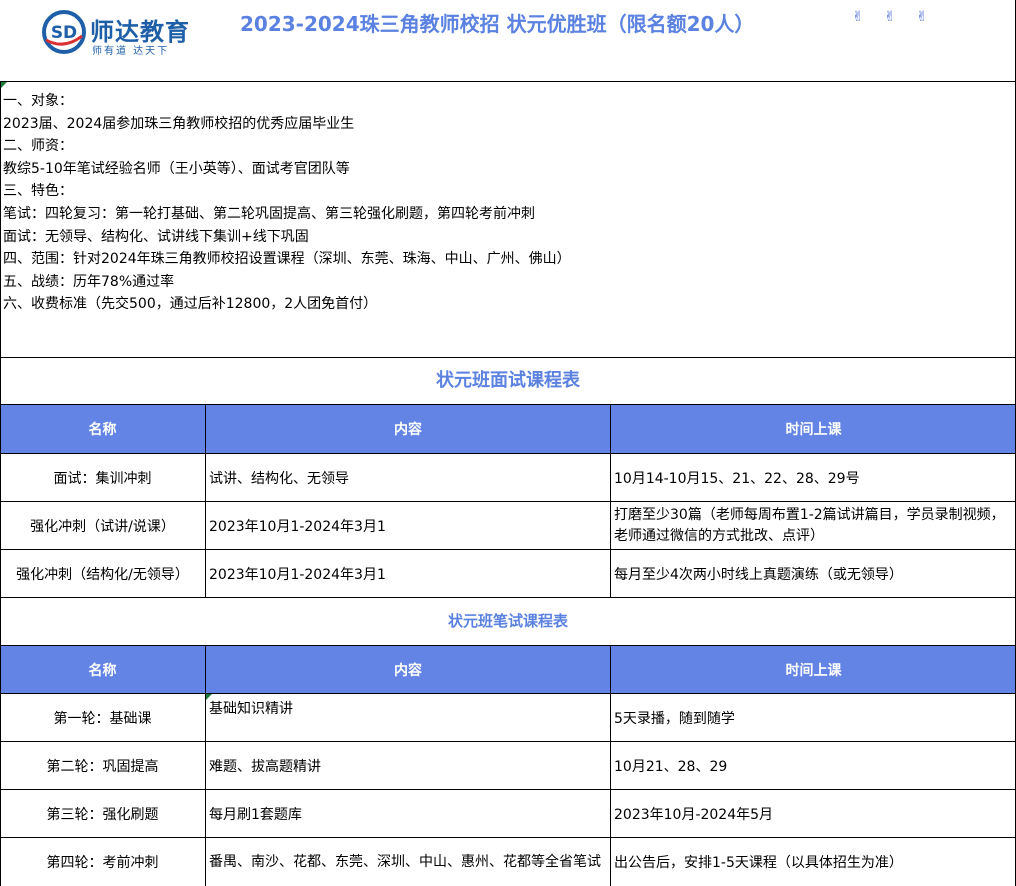  What do you see at coordinates (508, 380) in the screenshot?
I see `interview-table-title: 状元班面试课程表` at bounding box center [508, 380].